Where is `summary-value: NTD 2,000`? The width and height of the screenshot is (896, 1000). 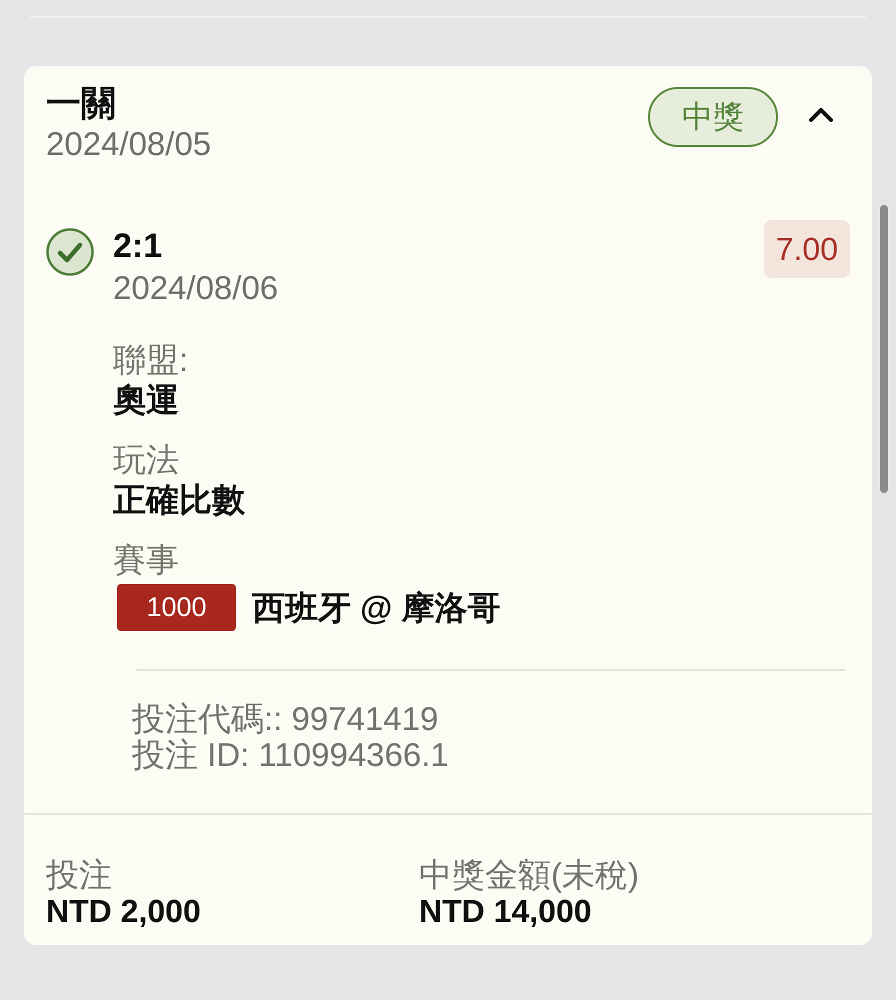 summary-value: NTD 2,000 is located at coordinates (124, 911).